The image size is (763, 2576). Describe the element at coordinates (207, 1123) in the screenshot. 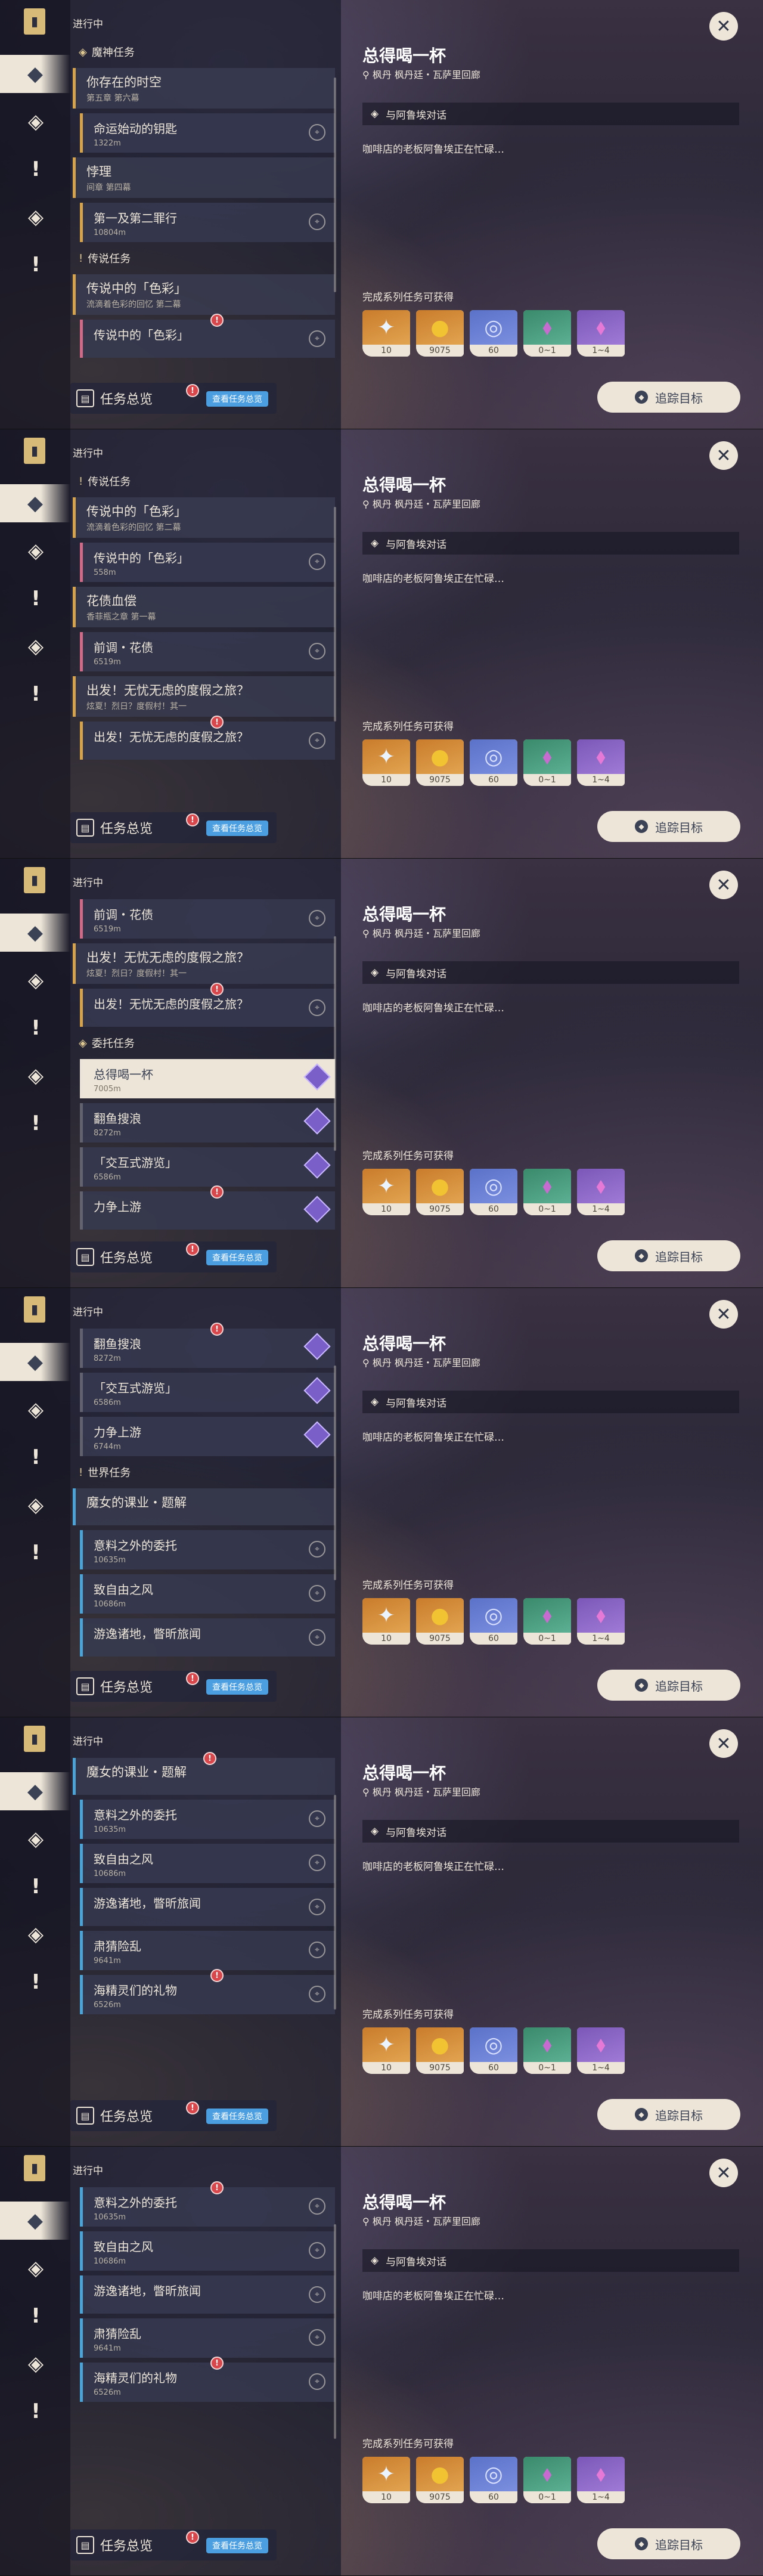

I see `quest-item: 翻鱼搜浪 8272m` at that location.